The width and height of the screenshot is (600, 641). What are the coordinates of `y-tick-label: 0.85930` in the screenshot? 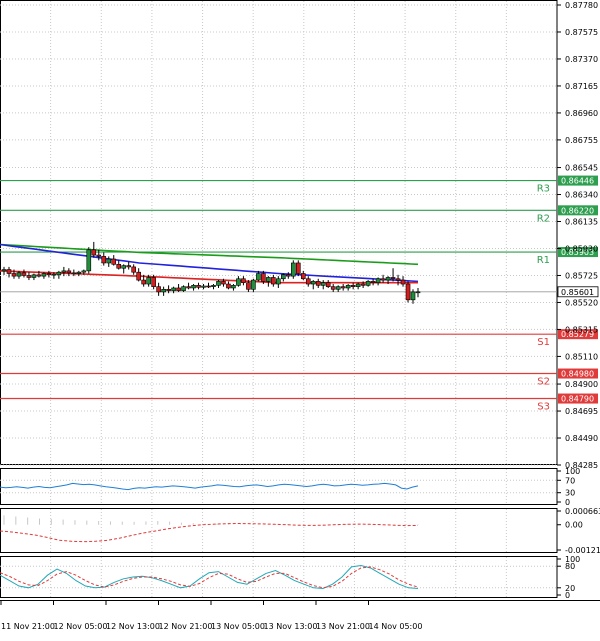 It's located at (581, 248).